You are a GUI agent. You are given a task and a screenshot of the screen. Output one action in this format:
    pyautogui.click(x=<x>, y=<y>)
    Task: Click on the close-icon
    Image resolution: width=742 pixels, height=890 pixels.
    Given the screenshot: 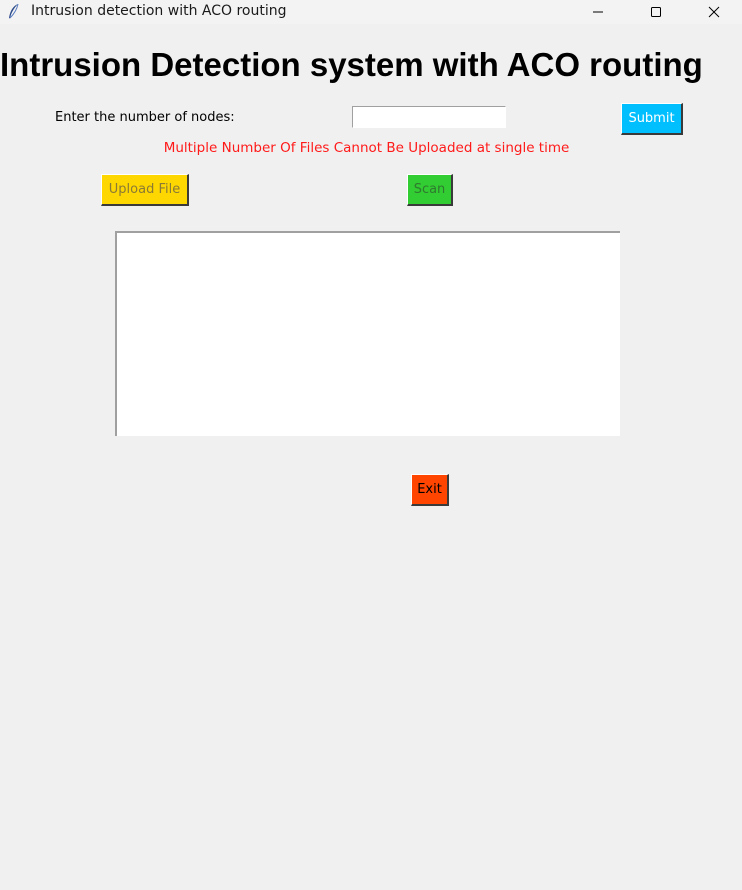 What is the action you would take?
    pyautogui.click(x=714, y=12)
    